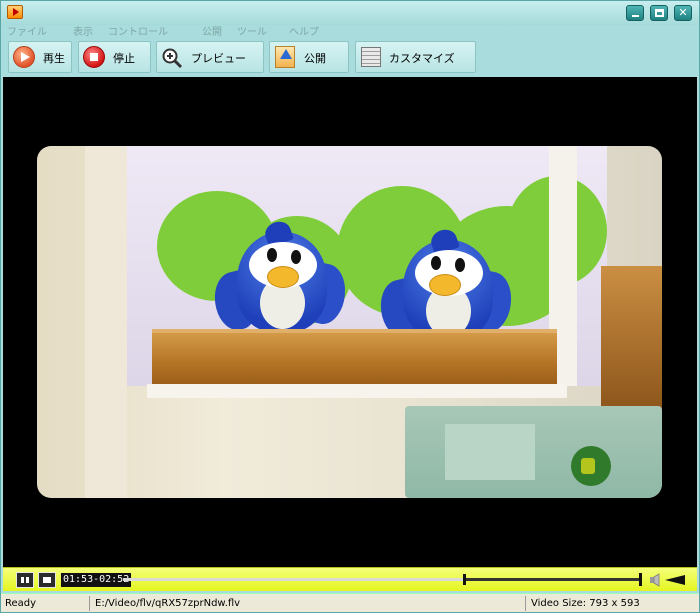 This screenshot has width=700, height=613. Describe the element at coordinates (675, 580) in the screenshot. I see `volume-slider` at that location.